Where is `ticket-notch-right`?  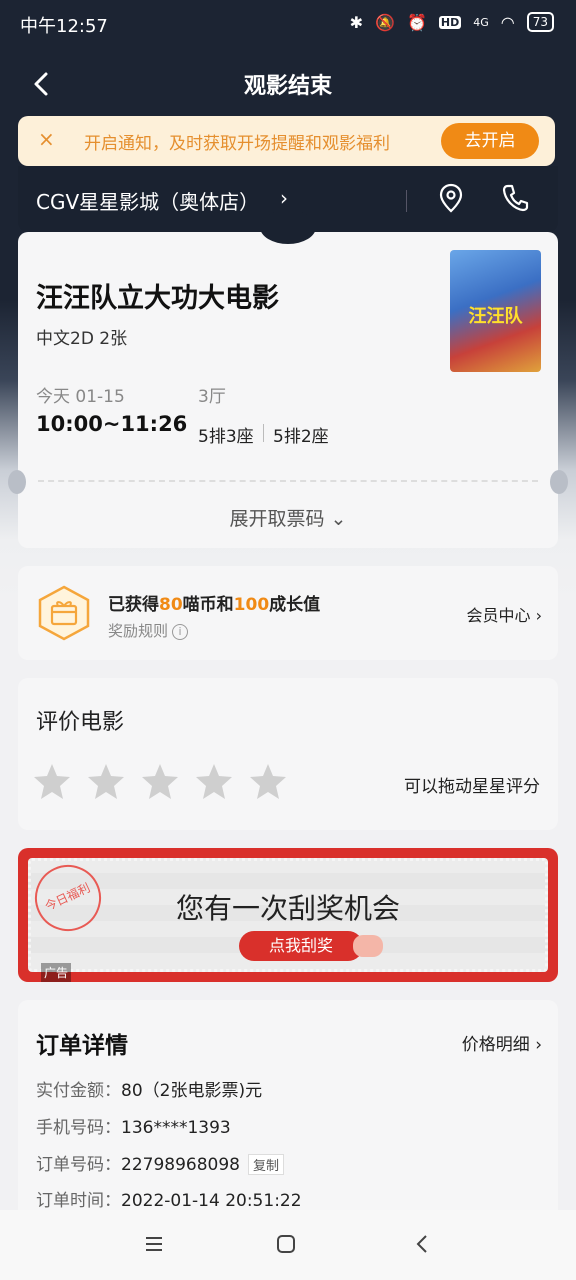
ticket-notch-right is located at coordinates (559, 482).